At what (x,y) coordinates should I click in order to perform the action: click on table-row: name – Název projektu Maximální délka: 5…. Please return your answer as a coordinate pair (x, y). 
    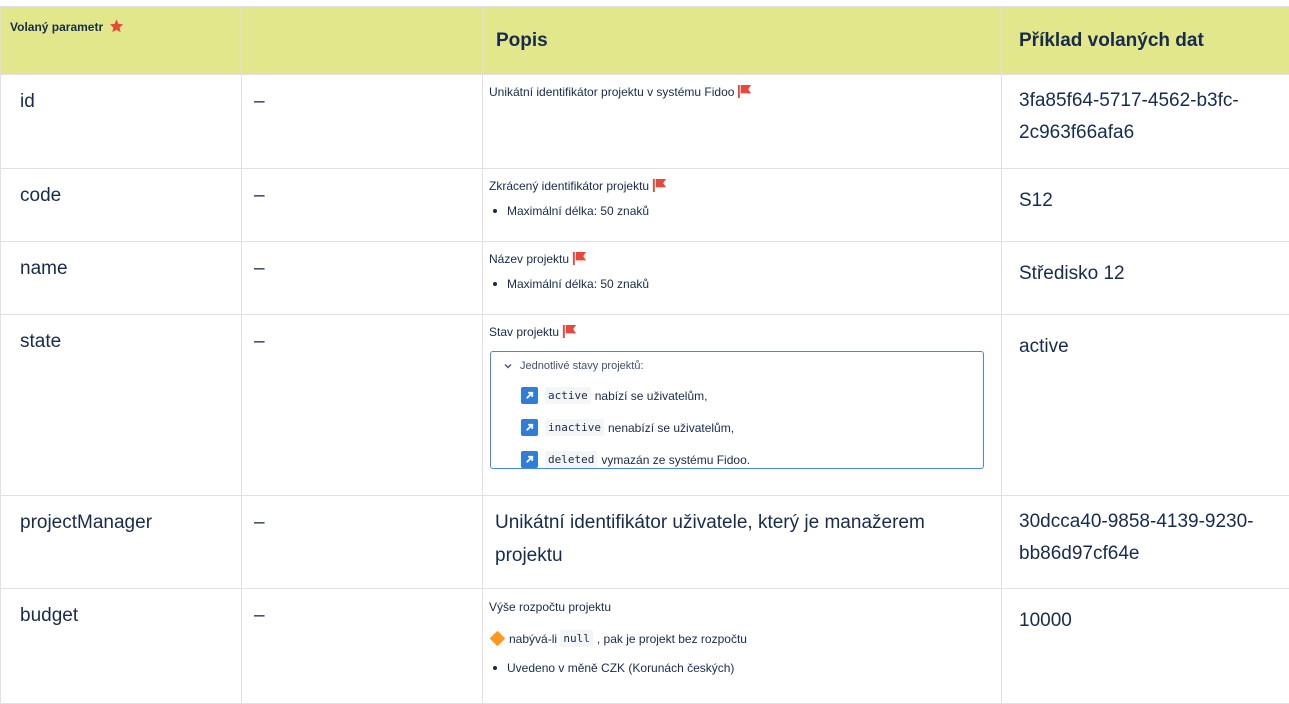
    Looking at the image, I should click on (645, 278).